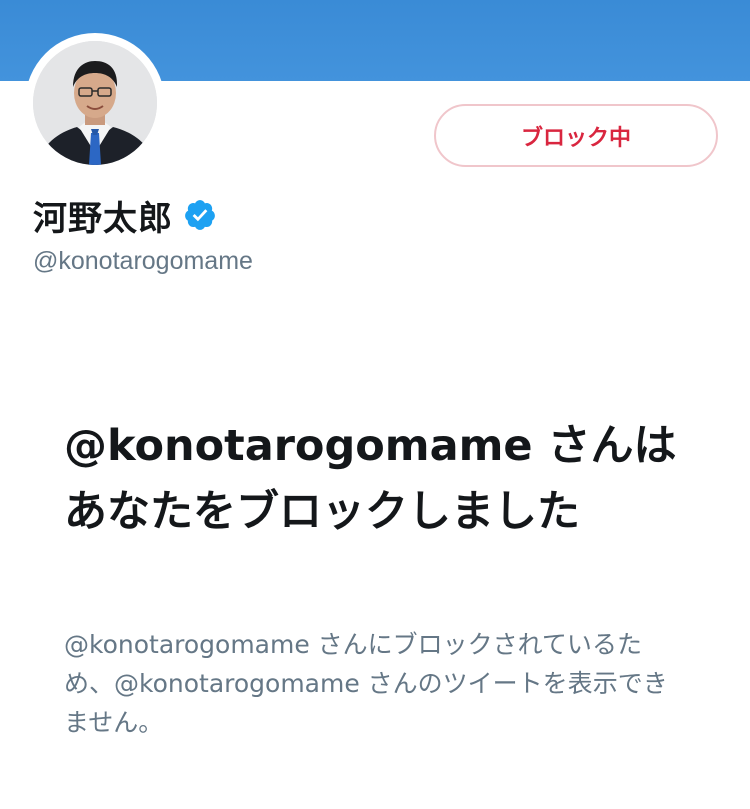 This screenshot has height=809, width=750. I want to click on verified-badge-icon, so click(200, 215).